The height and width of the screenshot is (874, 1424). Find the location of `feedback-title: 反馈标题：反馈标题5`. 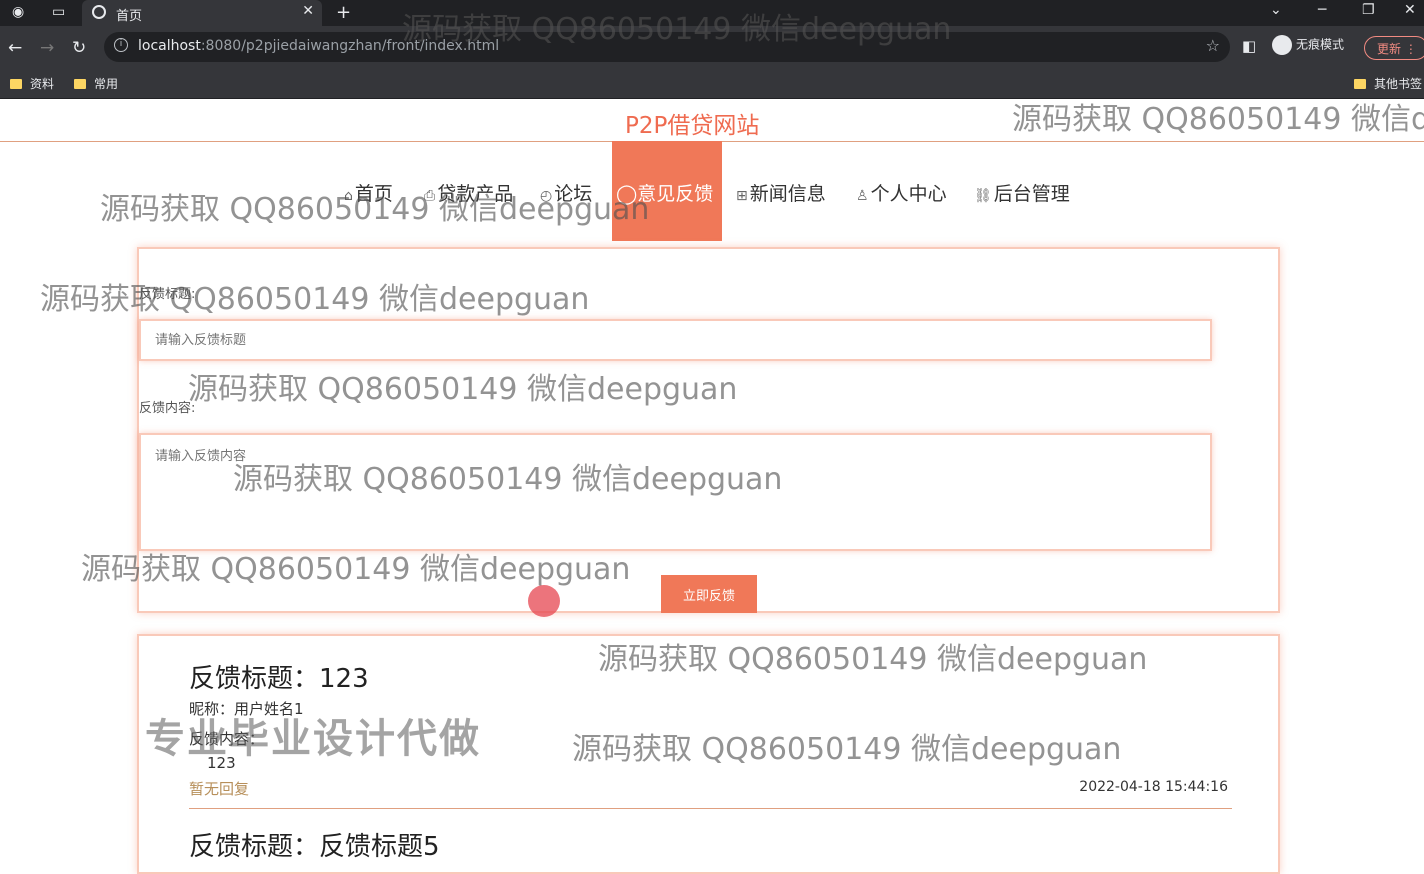

feedback-title: 反馈标题：反馈标题5 is located at coordinates (314, 847).